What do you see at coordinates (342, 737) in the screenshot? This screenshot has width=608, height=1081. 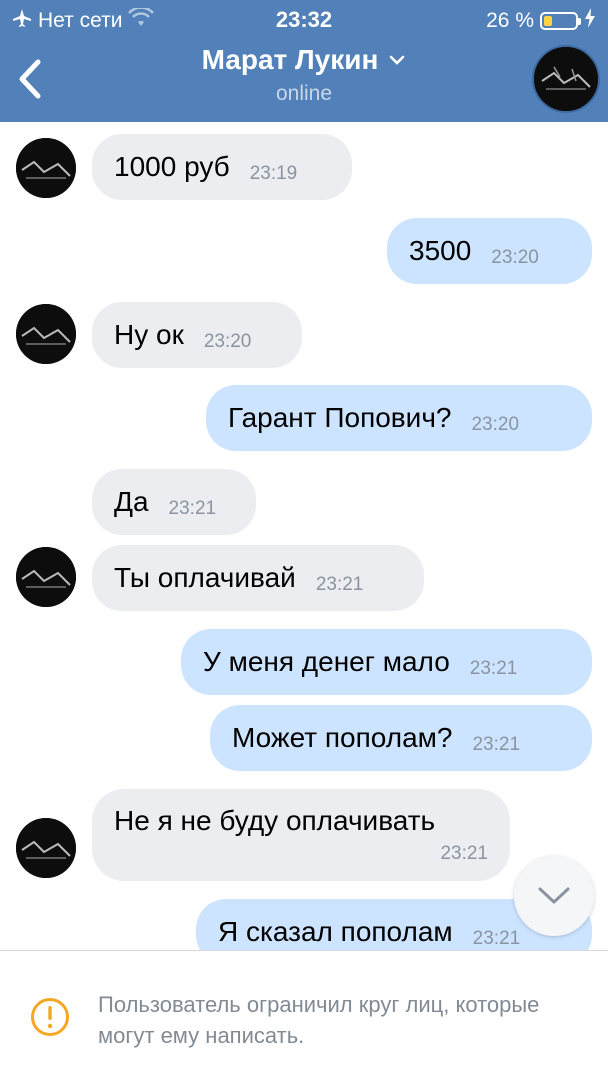 I see `message-text: Может пополам?` at bounding box center [342, 737].